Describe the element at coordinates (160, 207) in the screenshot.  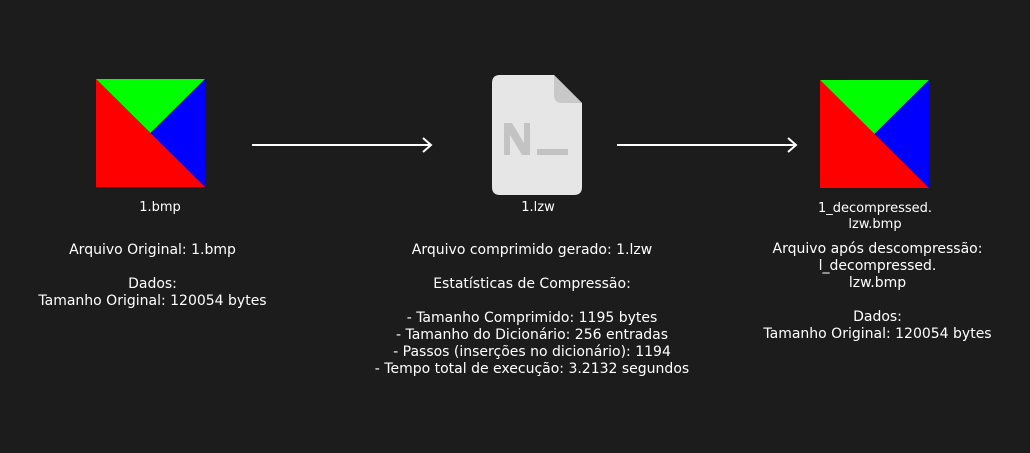
I see `input-filename: 1.bmp` at that location.